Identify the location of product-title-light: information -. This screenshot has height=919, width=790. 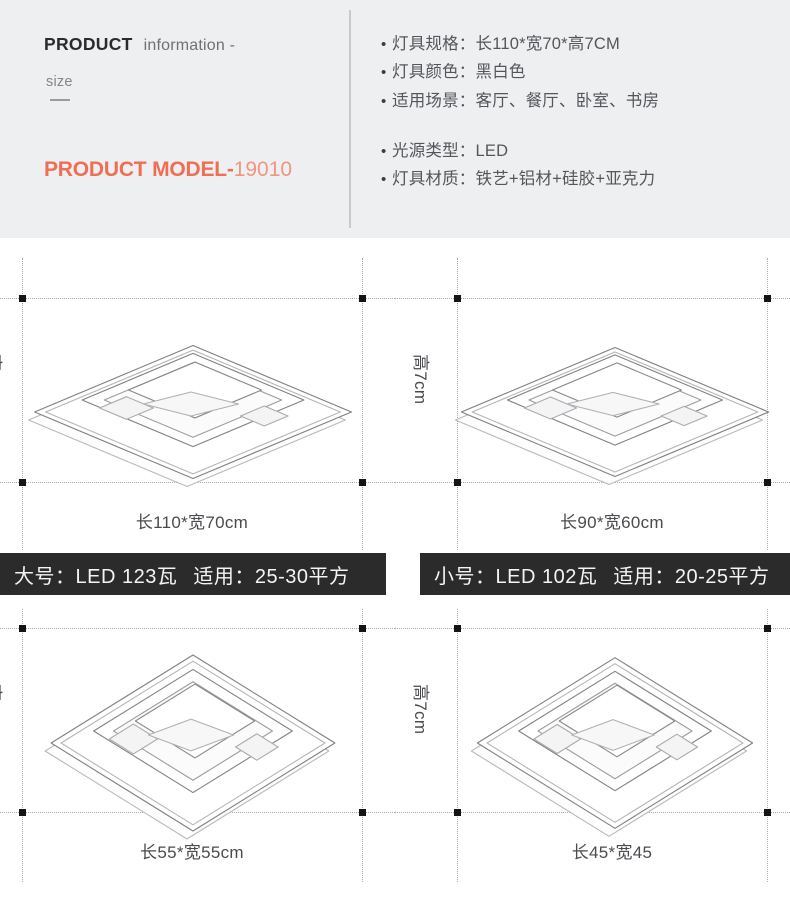
(189, 45).